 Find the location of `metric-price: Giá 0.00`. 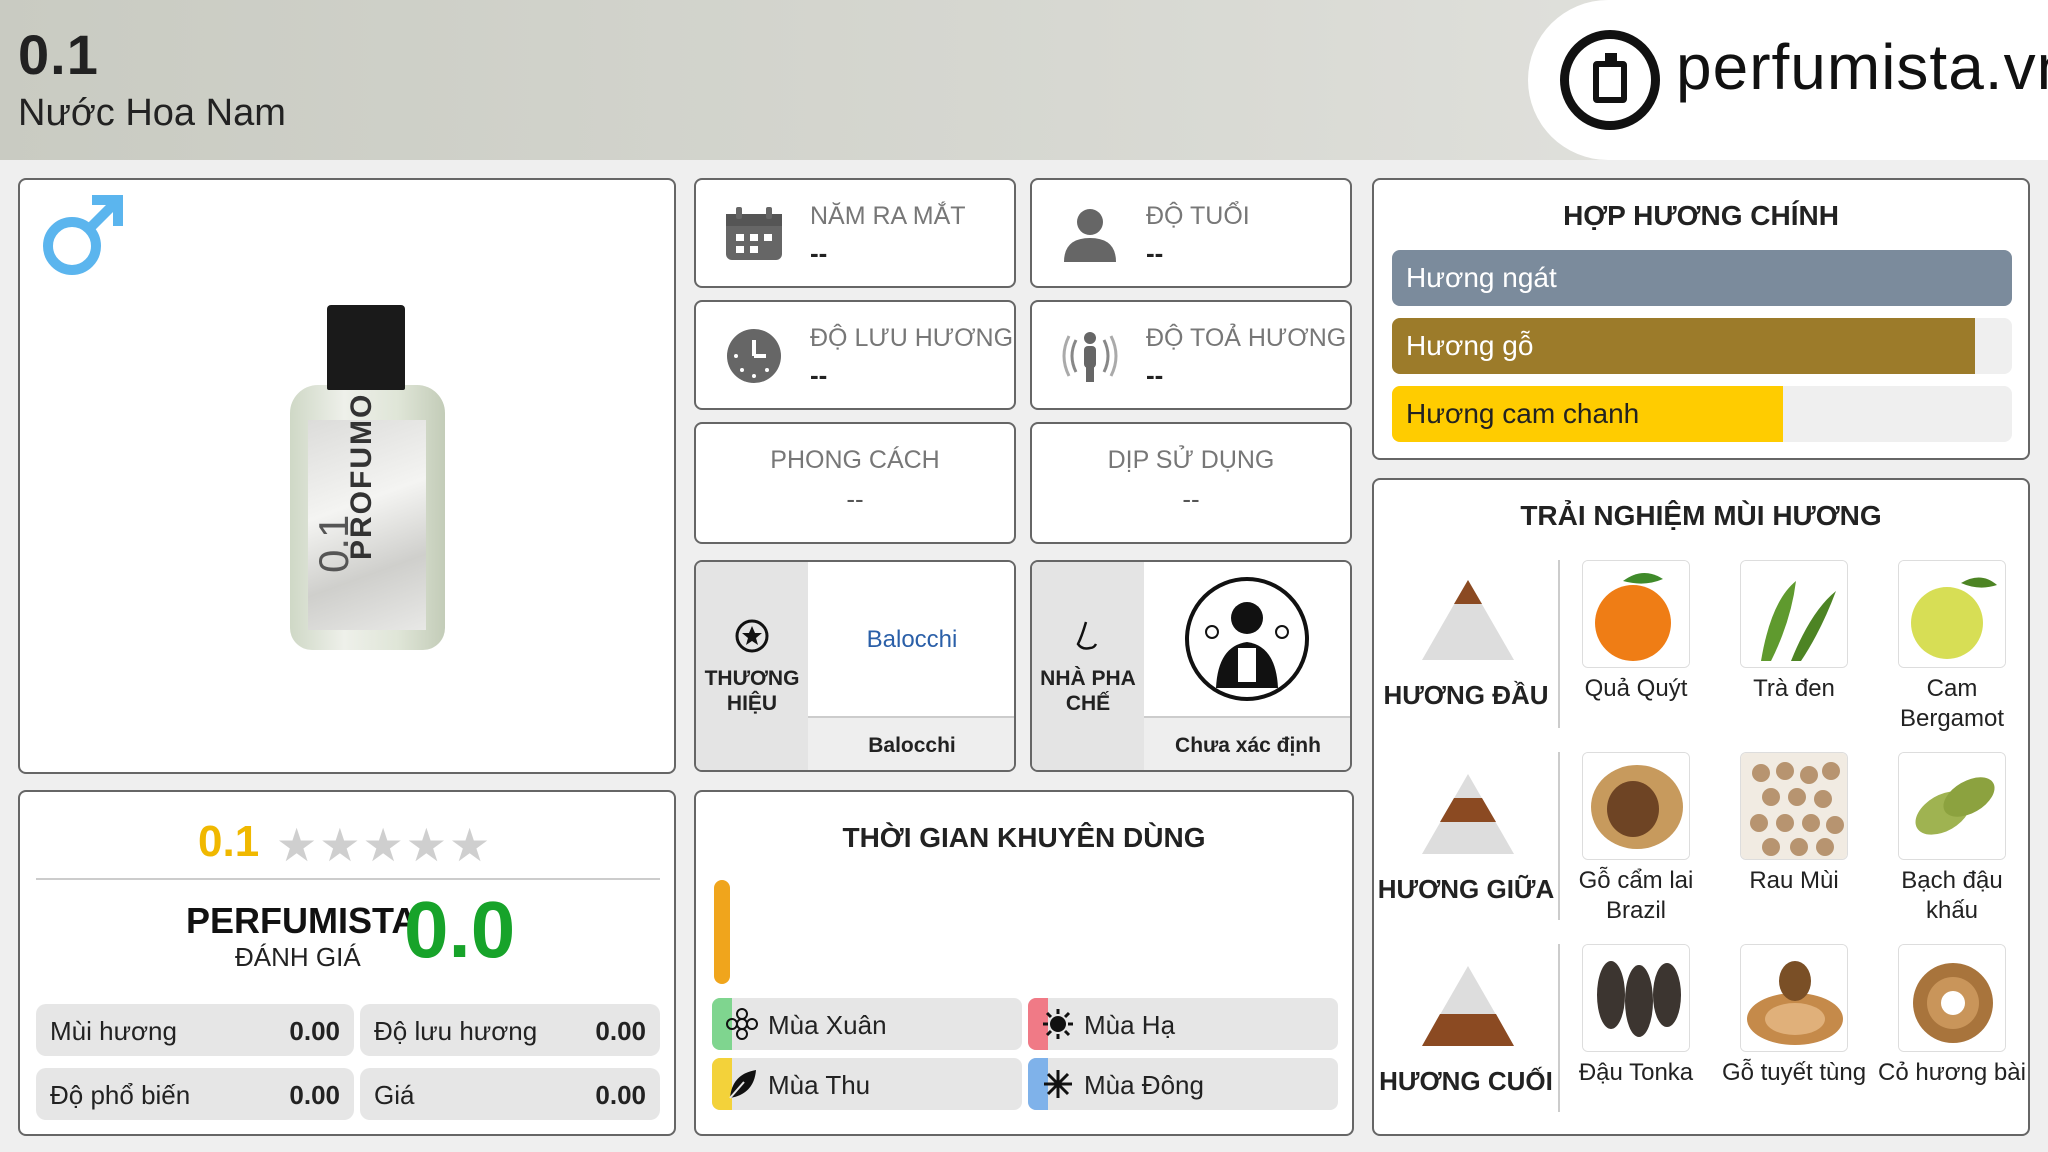

metric-price: Giá 0.00 is located at coordinates (510, 1094).